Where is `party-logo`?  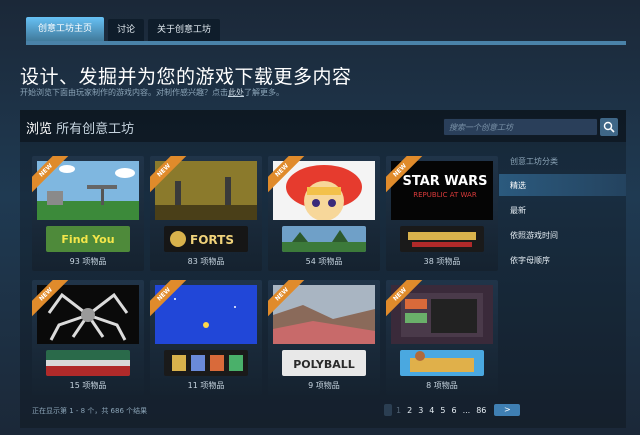 party-logo is located at coordinates (442, 363).